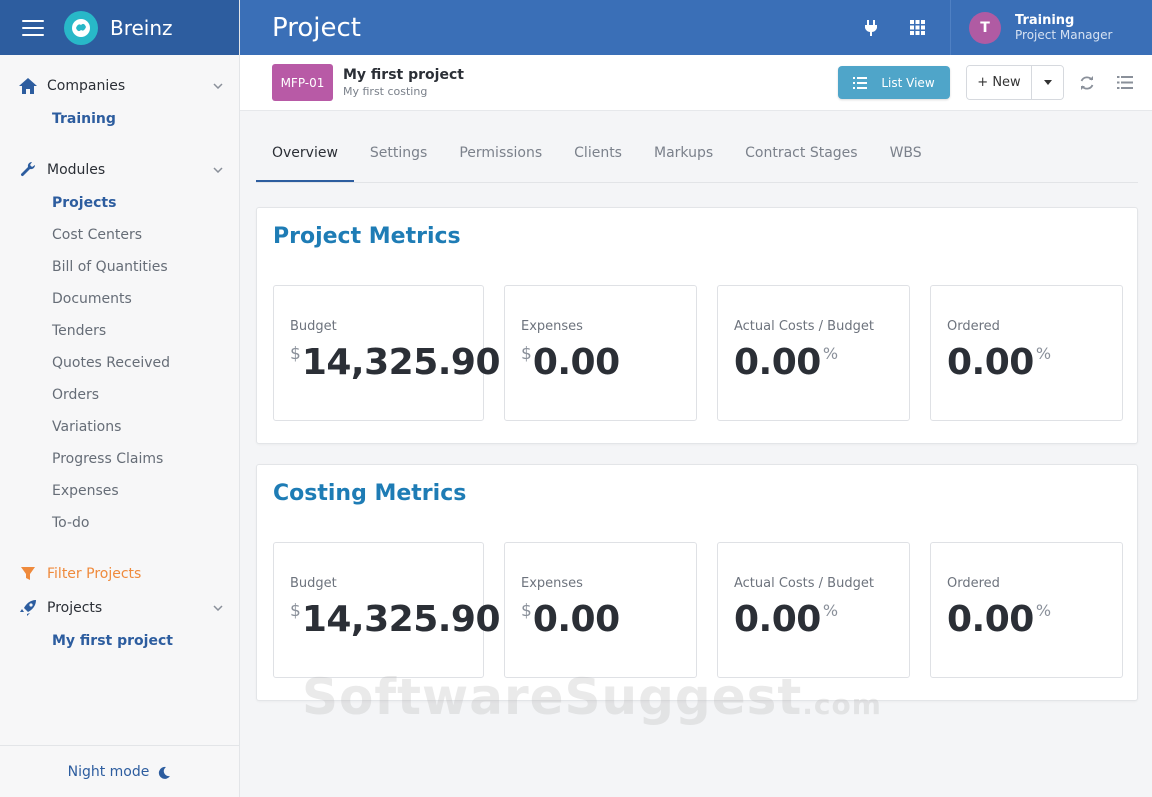 Image resolution: width=1152 pixels, height=797 pixels. I want to click on brand-name: Breinz, so click(141, 28).